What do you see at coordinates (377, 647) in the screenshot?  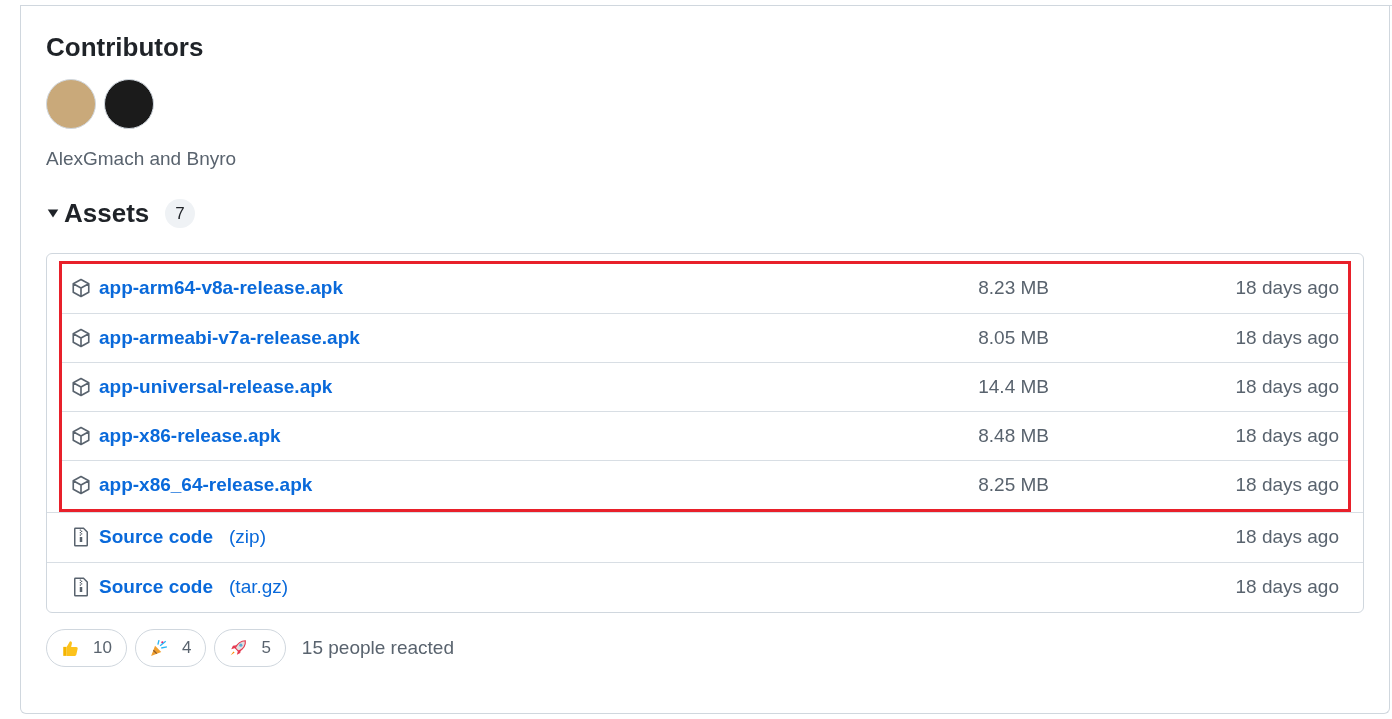 I see `reaction-summary: 15 people reacted` at bounding box center [377, 647].